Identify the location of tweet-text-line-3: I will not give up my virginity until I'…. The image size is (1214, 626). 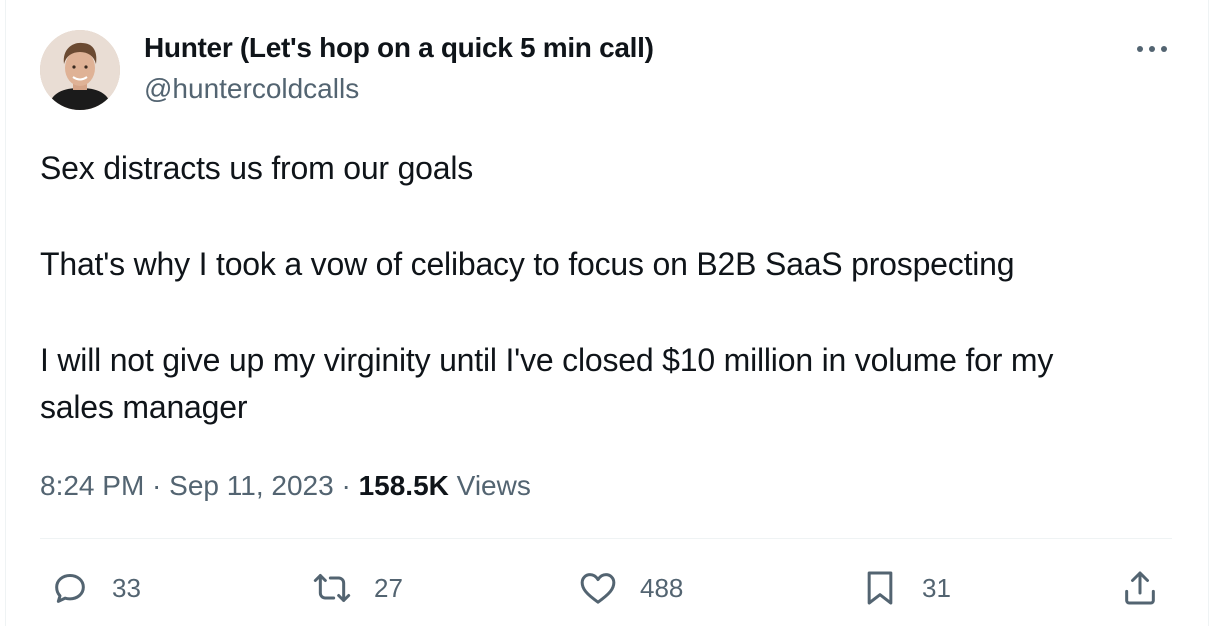
(547, 360).